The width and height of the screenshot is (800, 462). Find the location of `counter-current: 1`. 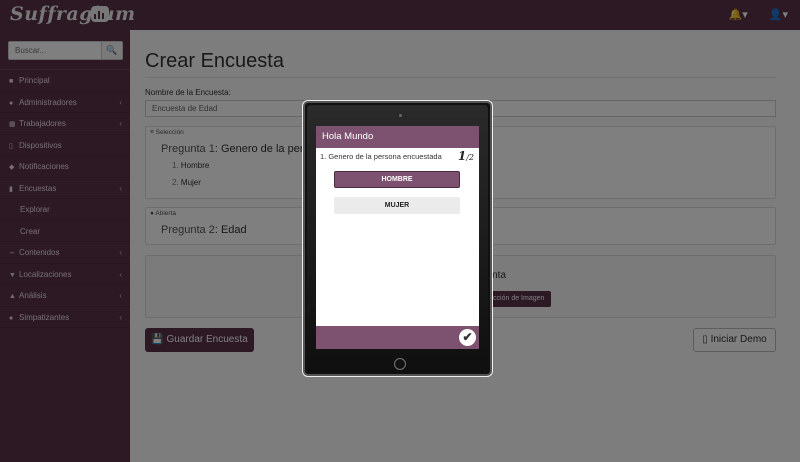

counter-current: 1 is located at coordinates (462, 156).